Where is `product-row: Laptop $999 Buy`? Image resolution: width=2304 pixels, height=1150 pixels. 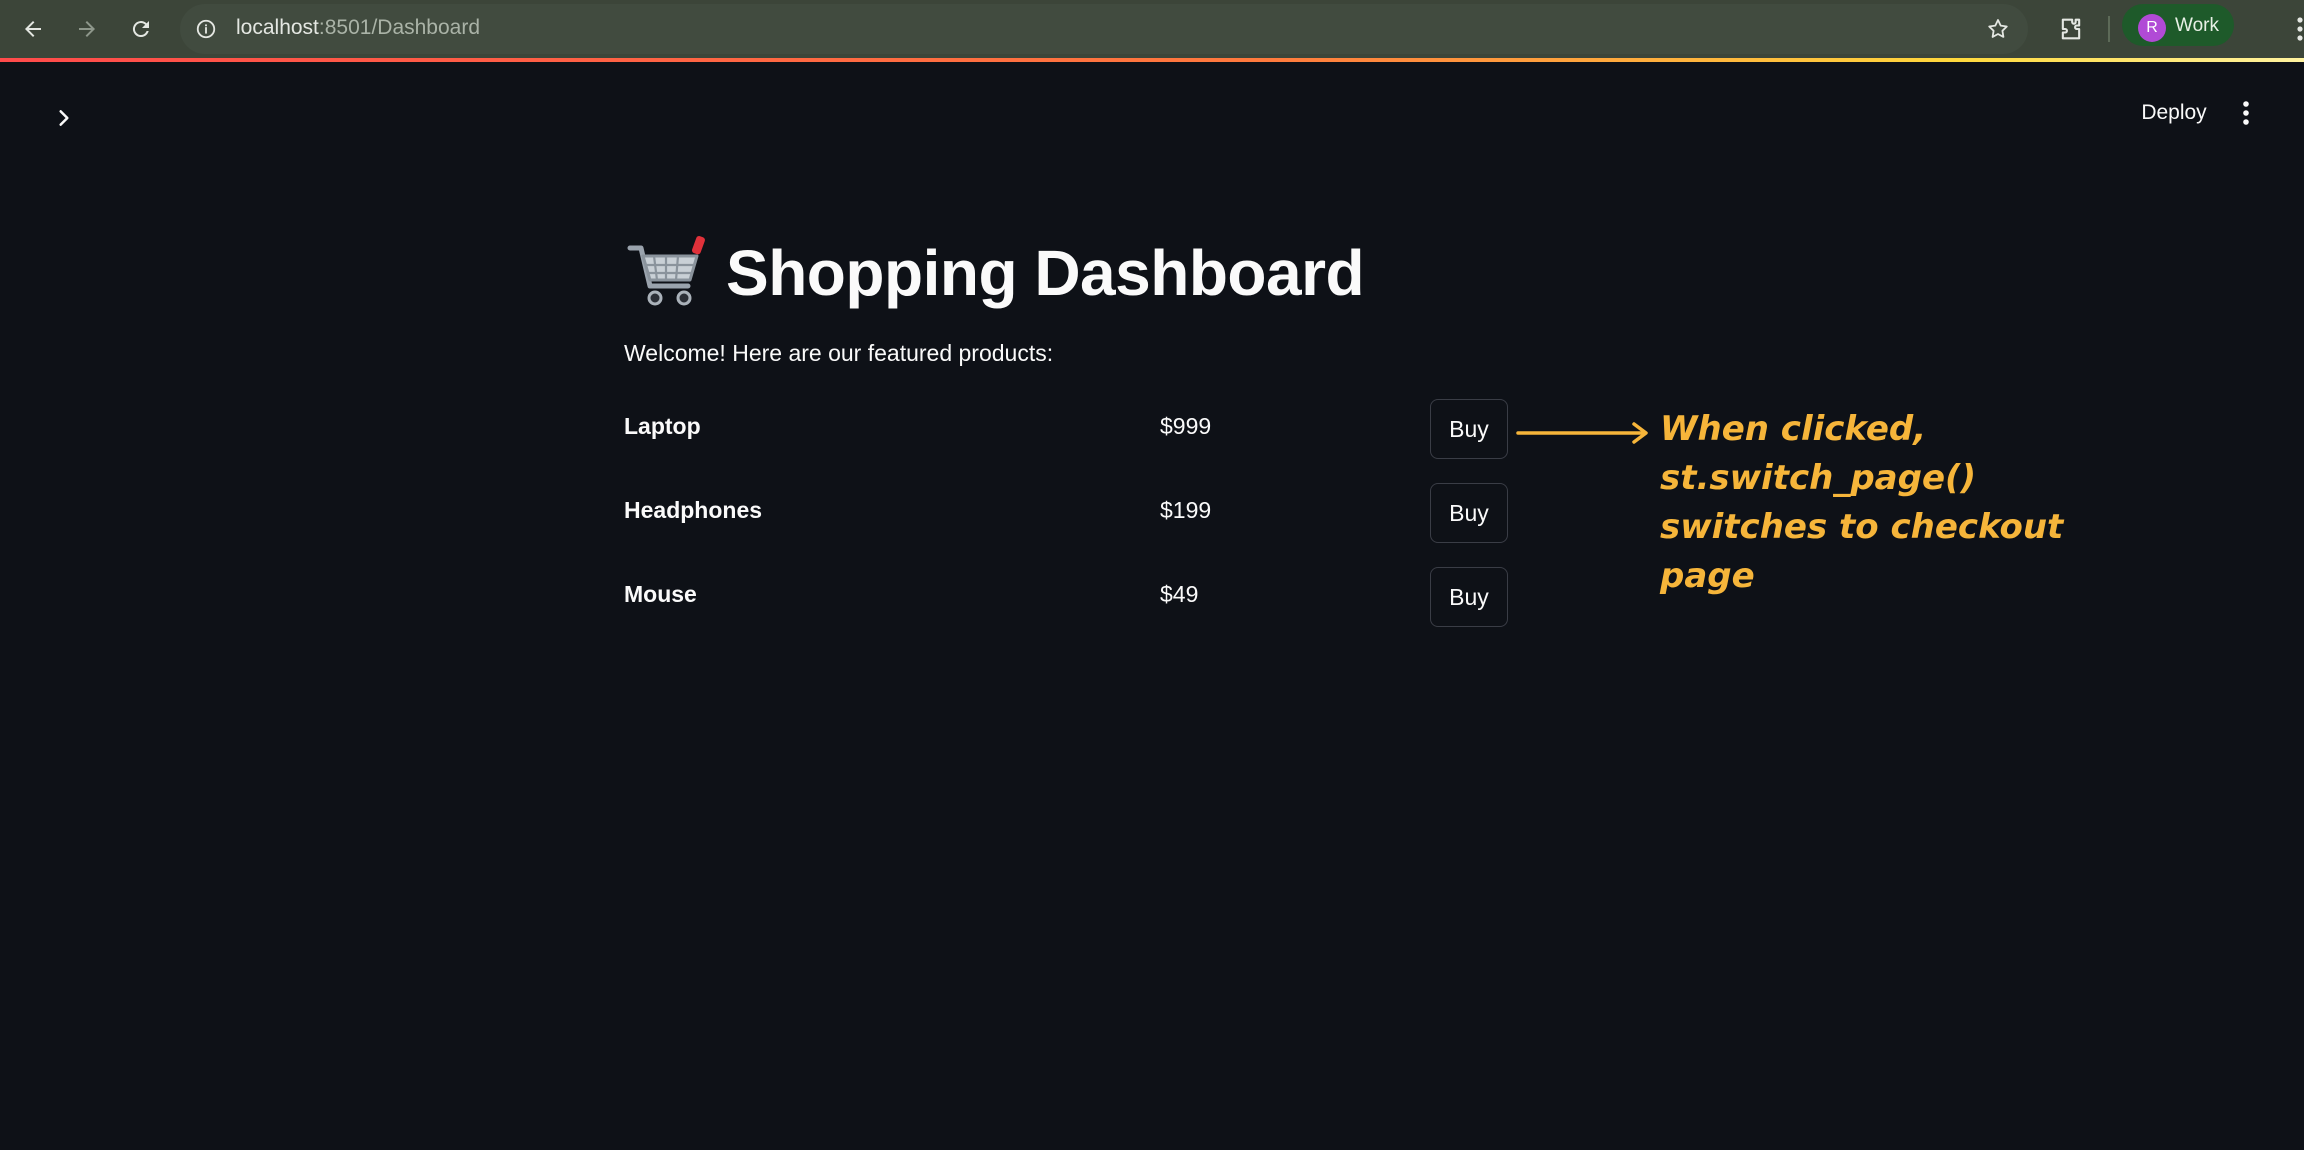
product-row: Laptop $999 Buy is located at coordinates (1066, 429).